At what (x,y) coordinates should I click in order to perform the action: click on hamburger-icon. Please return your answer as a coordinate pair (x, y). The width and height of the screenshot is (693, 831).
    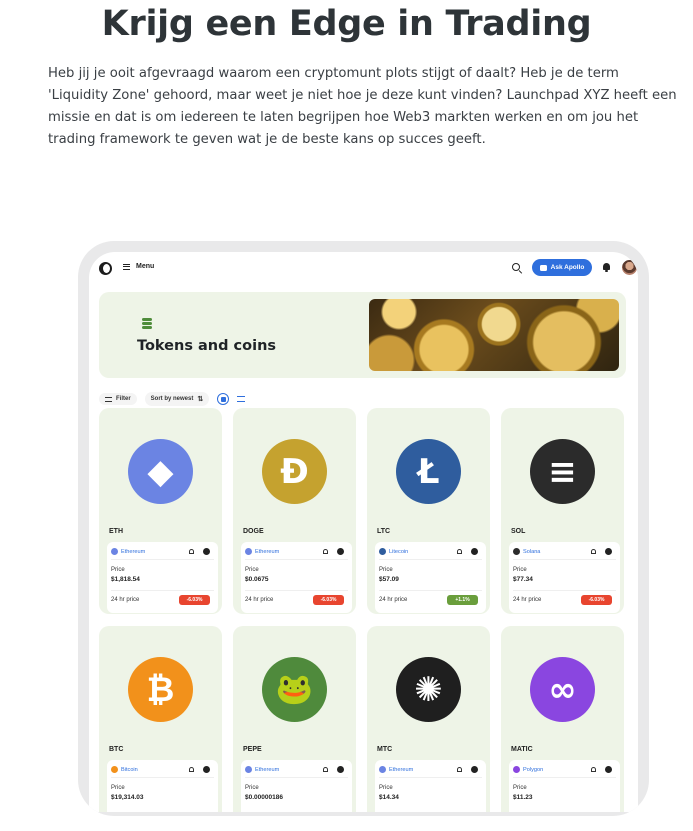
    Looking at the image, I should click on (126, 266).